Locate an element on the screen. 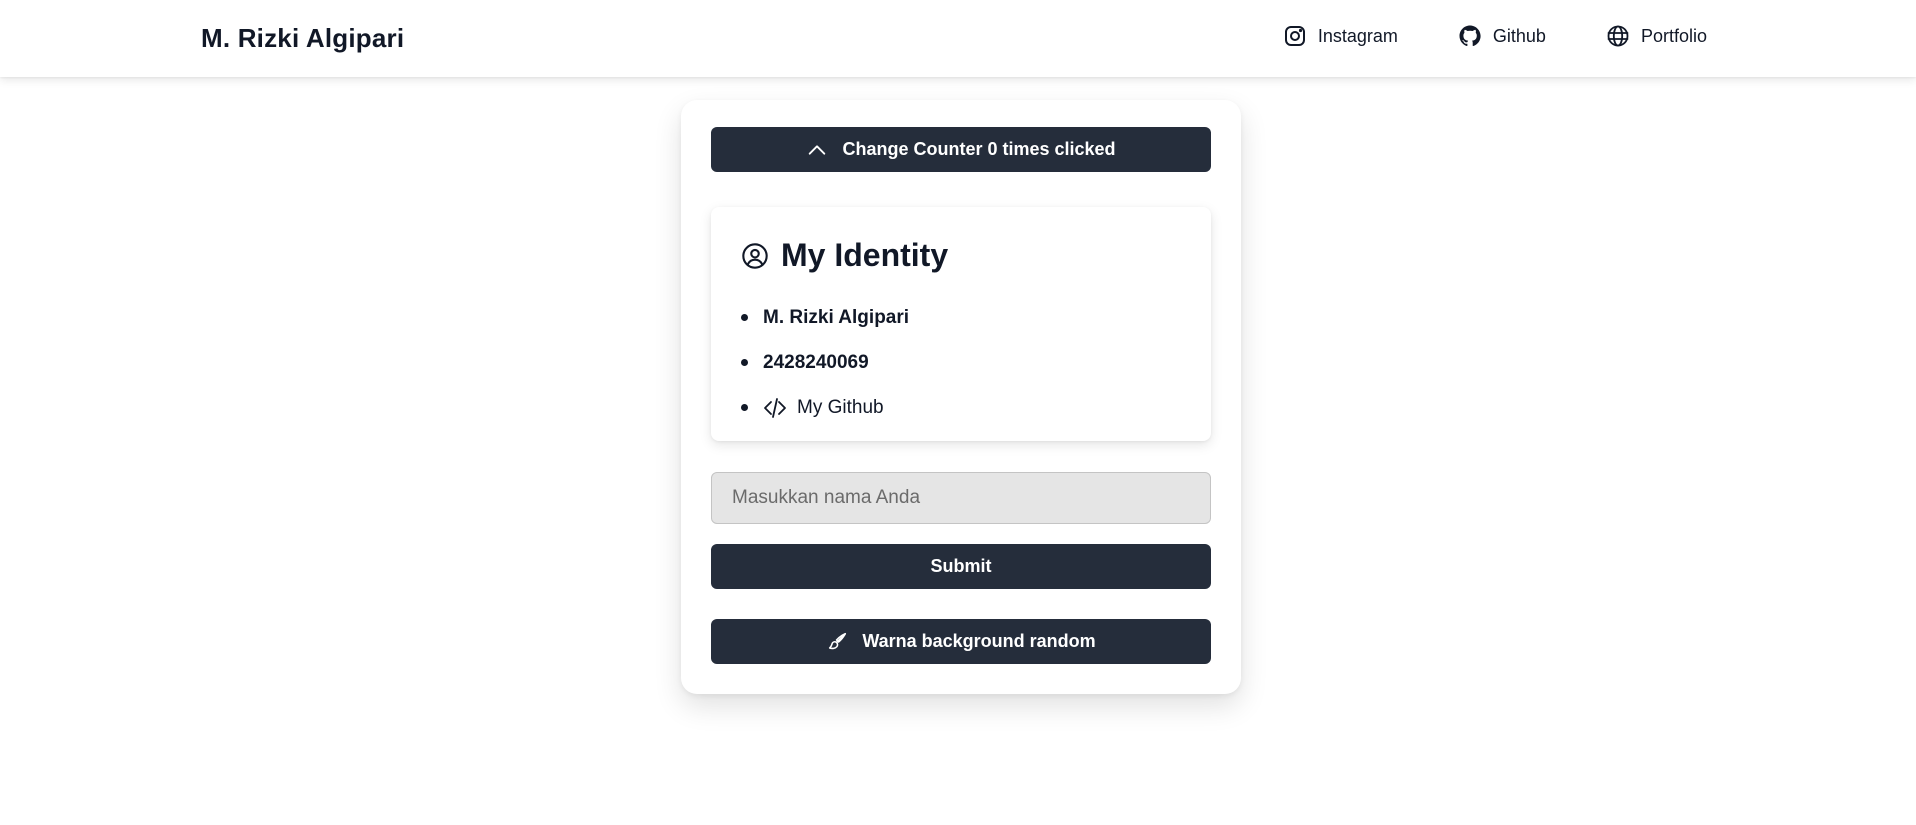  nav-links: Instagram Github Portfolio is located at coordinates (1495, 36).